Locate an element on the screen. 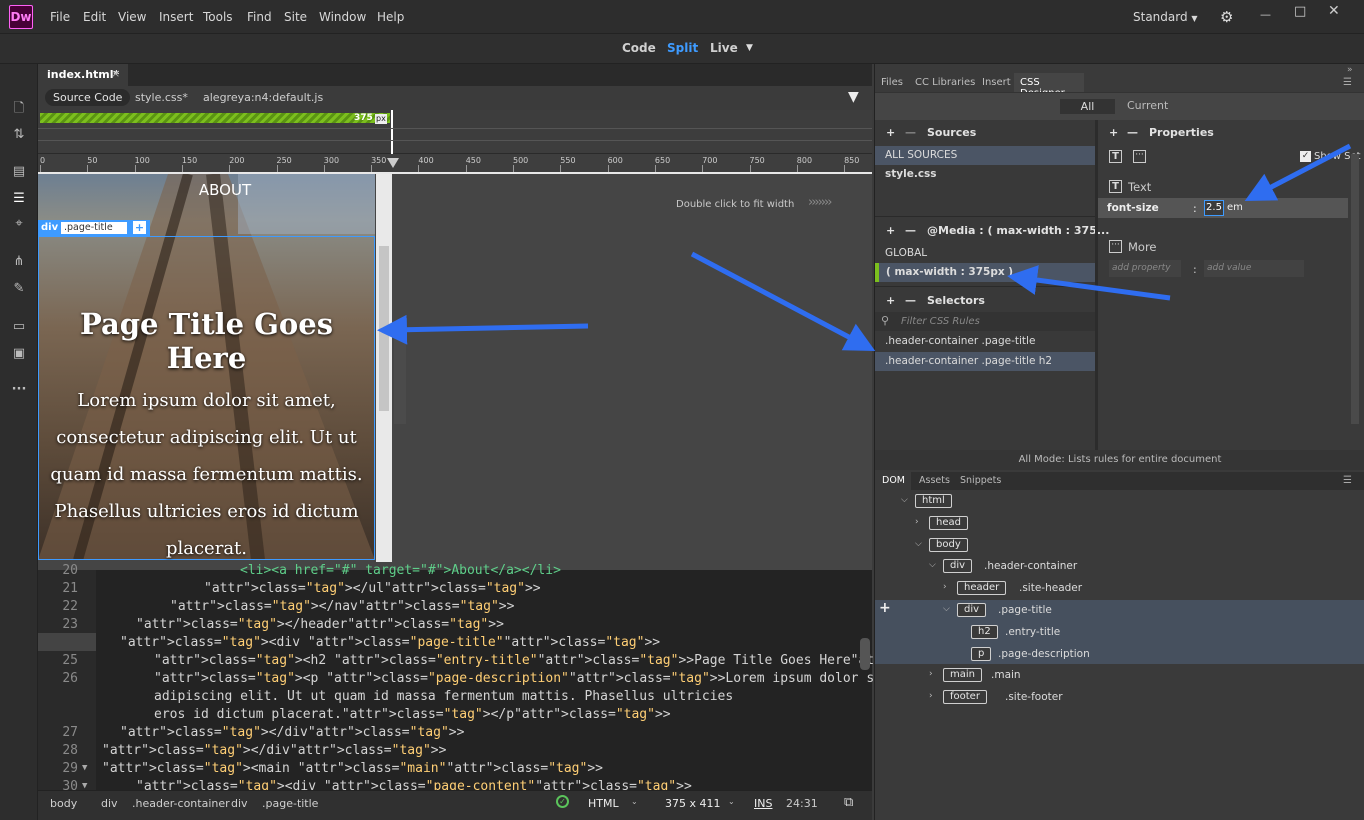  new-document-icon: 🗋 is located at coordinates (19, 109).